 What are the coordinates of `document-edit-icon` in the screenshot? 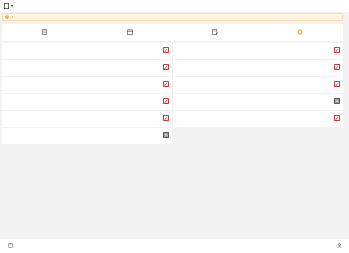 It's located at (215, 32).